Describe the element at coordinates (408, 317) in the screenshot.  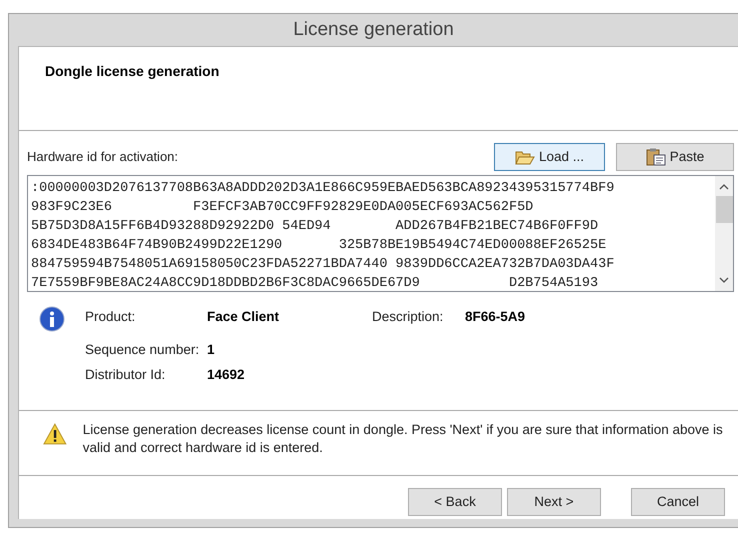
I see `field-label: Description:` at that location.